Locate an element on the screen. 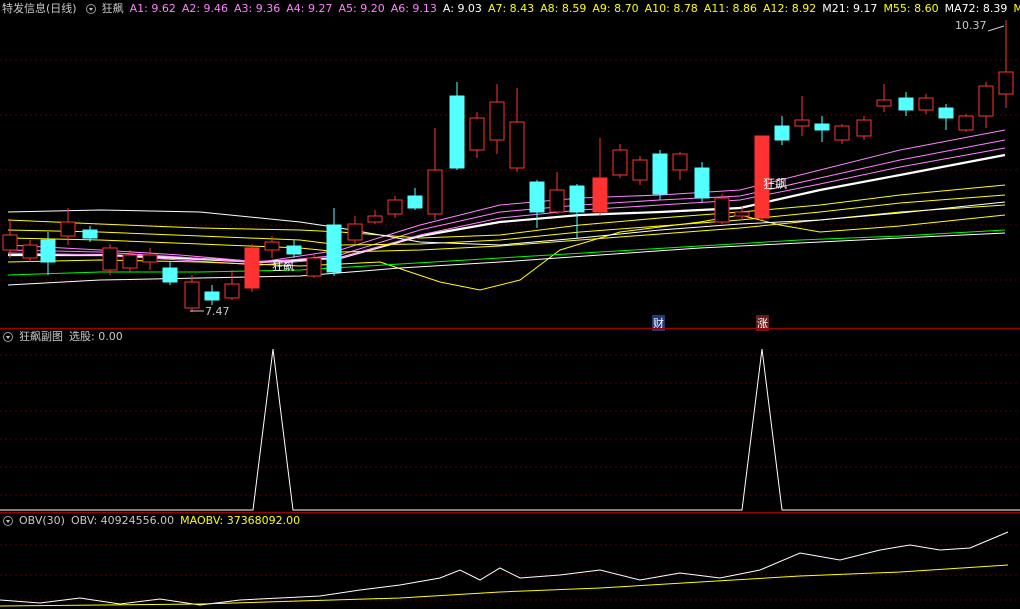 This screenshot has height=609, width=1020. kuangbiao-marker-1: 狂飙 is located at coordinates (283, 266).